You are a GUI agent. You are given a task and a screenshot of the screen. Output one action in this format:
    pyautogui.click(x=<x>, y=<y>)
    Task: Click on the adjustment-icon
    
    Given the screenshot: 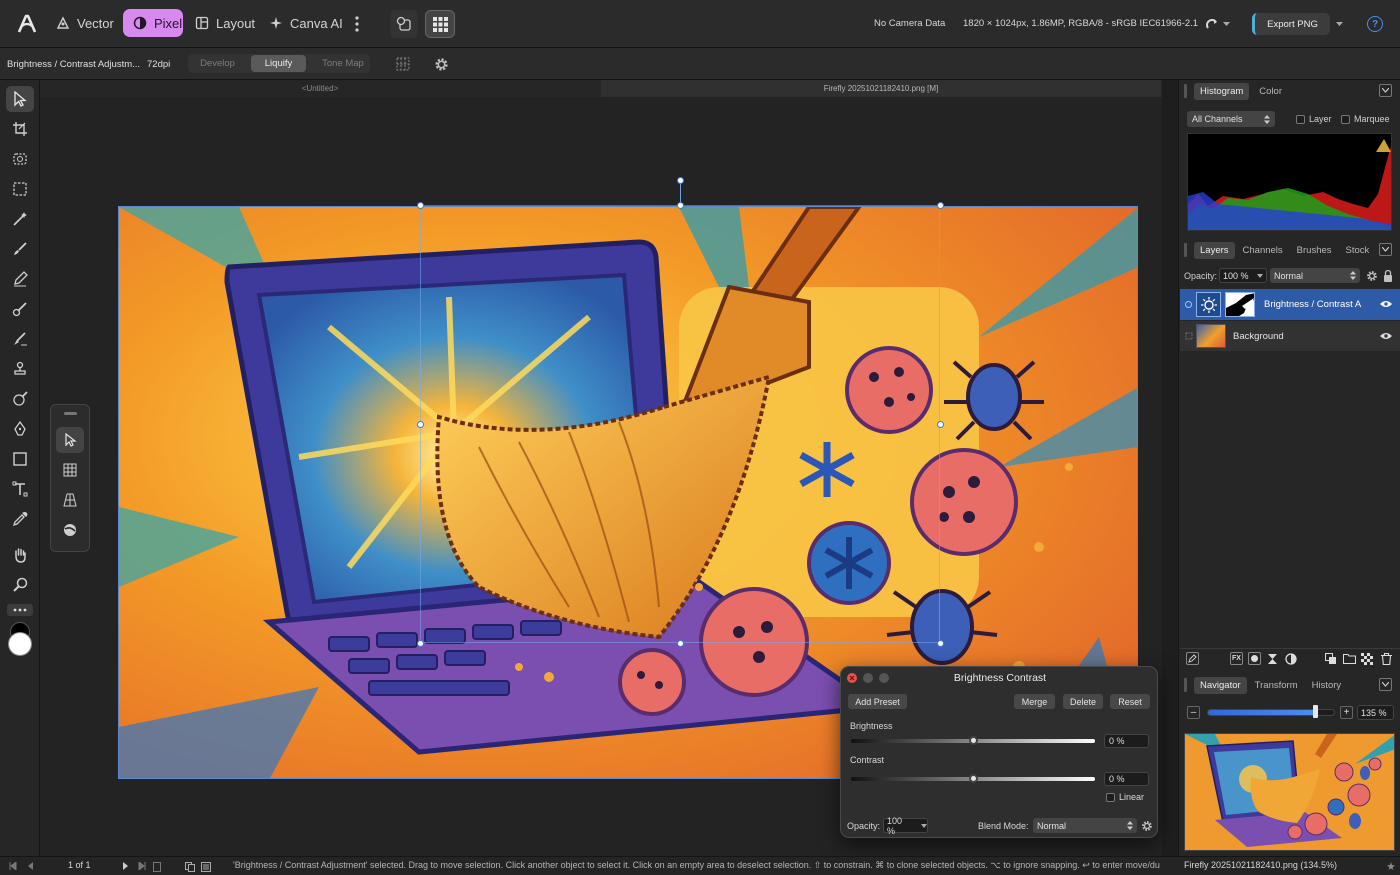 What is the action you would take?
    pyautogui.click(x=1290, y=658)
    